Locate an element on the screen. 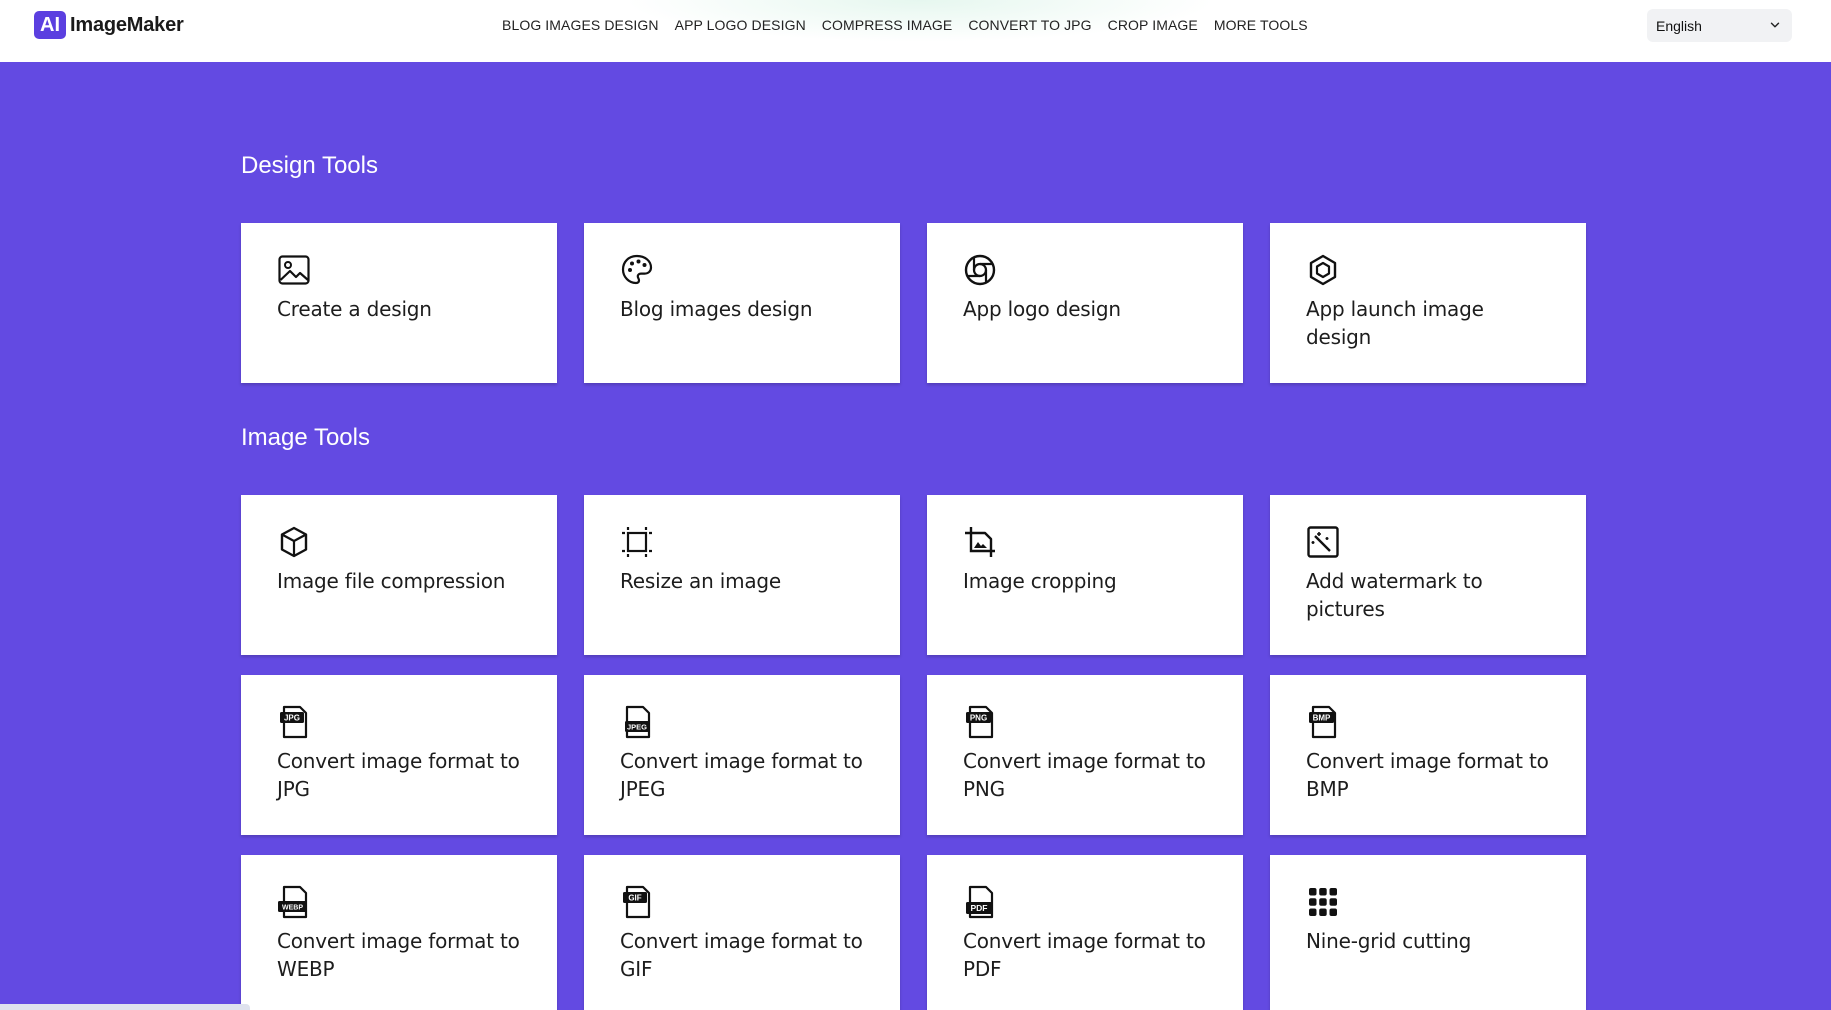 This screenshot has height=1010, width=1831. tool-card-app-launch-image-design: App launch image design is located at coordinates (1428, 303).